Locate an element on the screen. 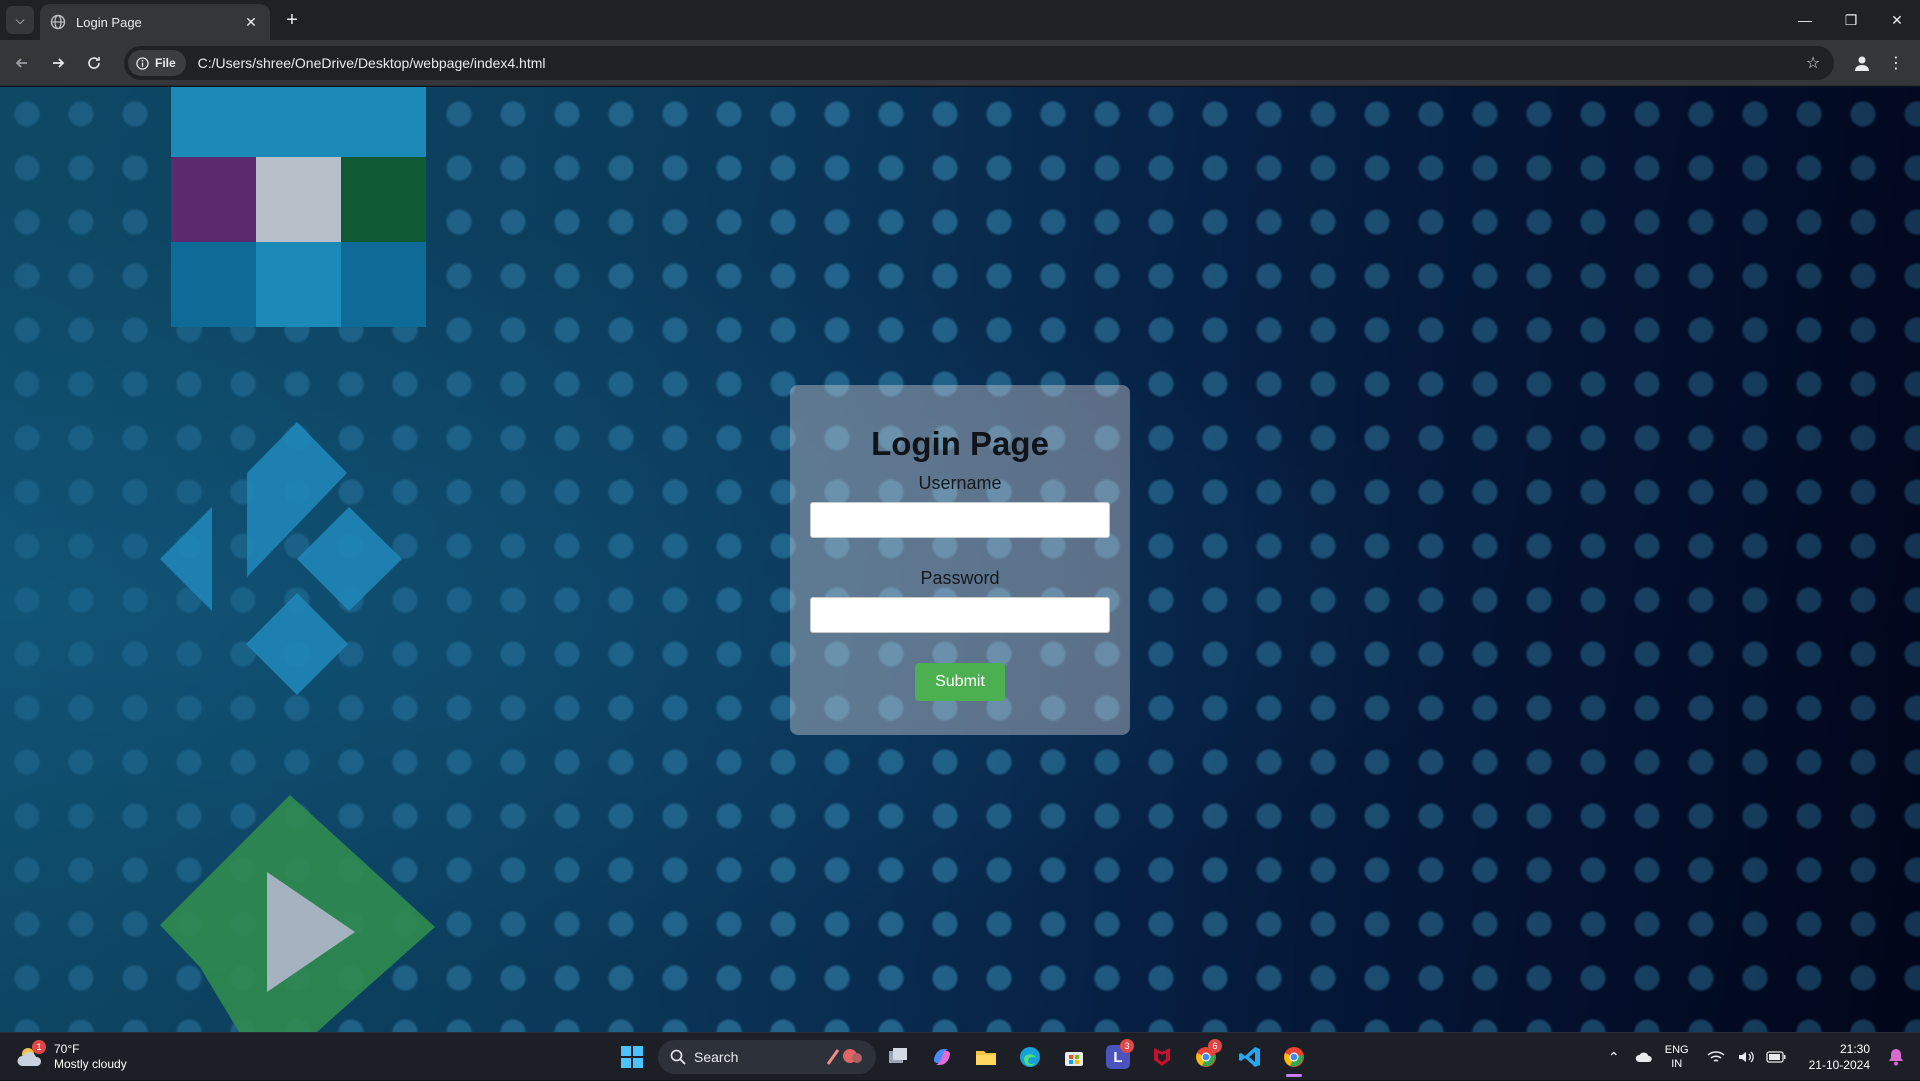 The image size is (1920, 1081). active-indicator is located at coordinates (1294, 1075).